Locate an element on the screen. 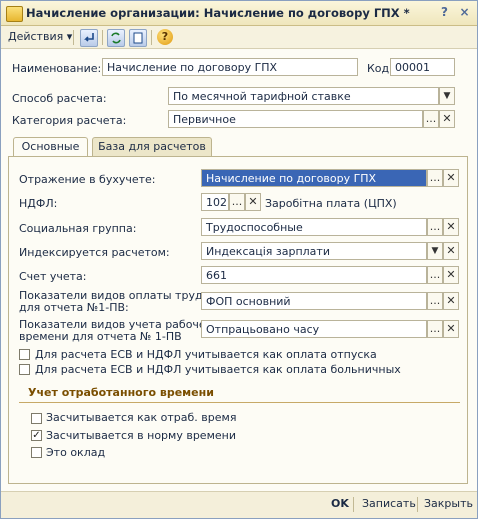 The width and height of the screenshot is (478, 519). code-field: 00001 is located at coordinates (422, 67).